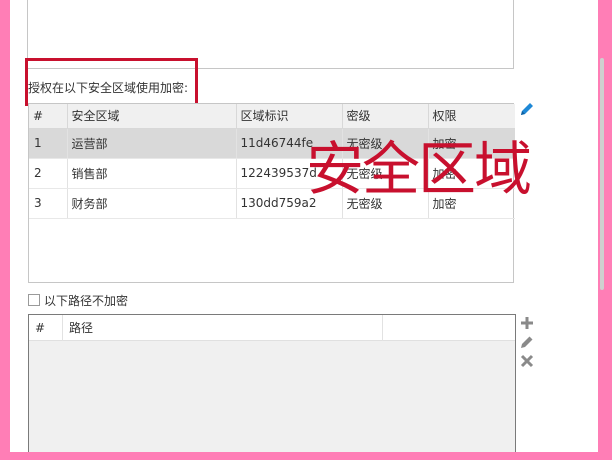 The width and height of the screenshot is (612, 460). What do you see at coordinates (527, 323) in the screenshot?
I see `plus-icon` at bounding box center [527, 323].